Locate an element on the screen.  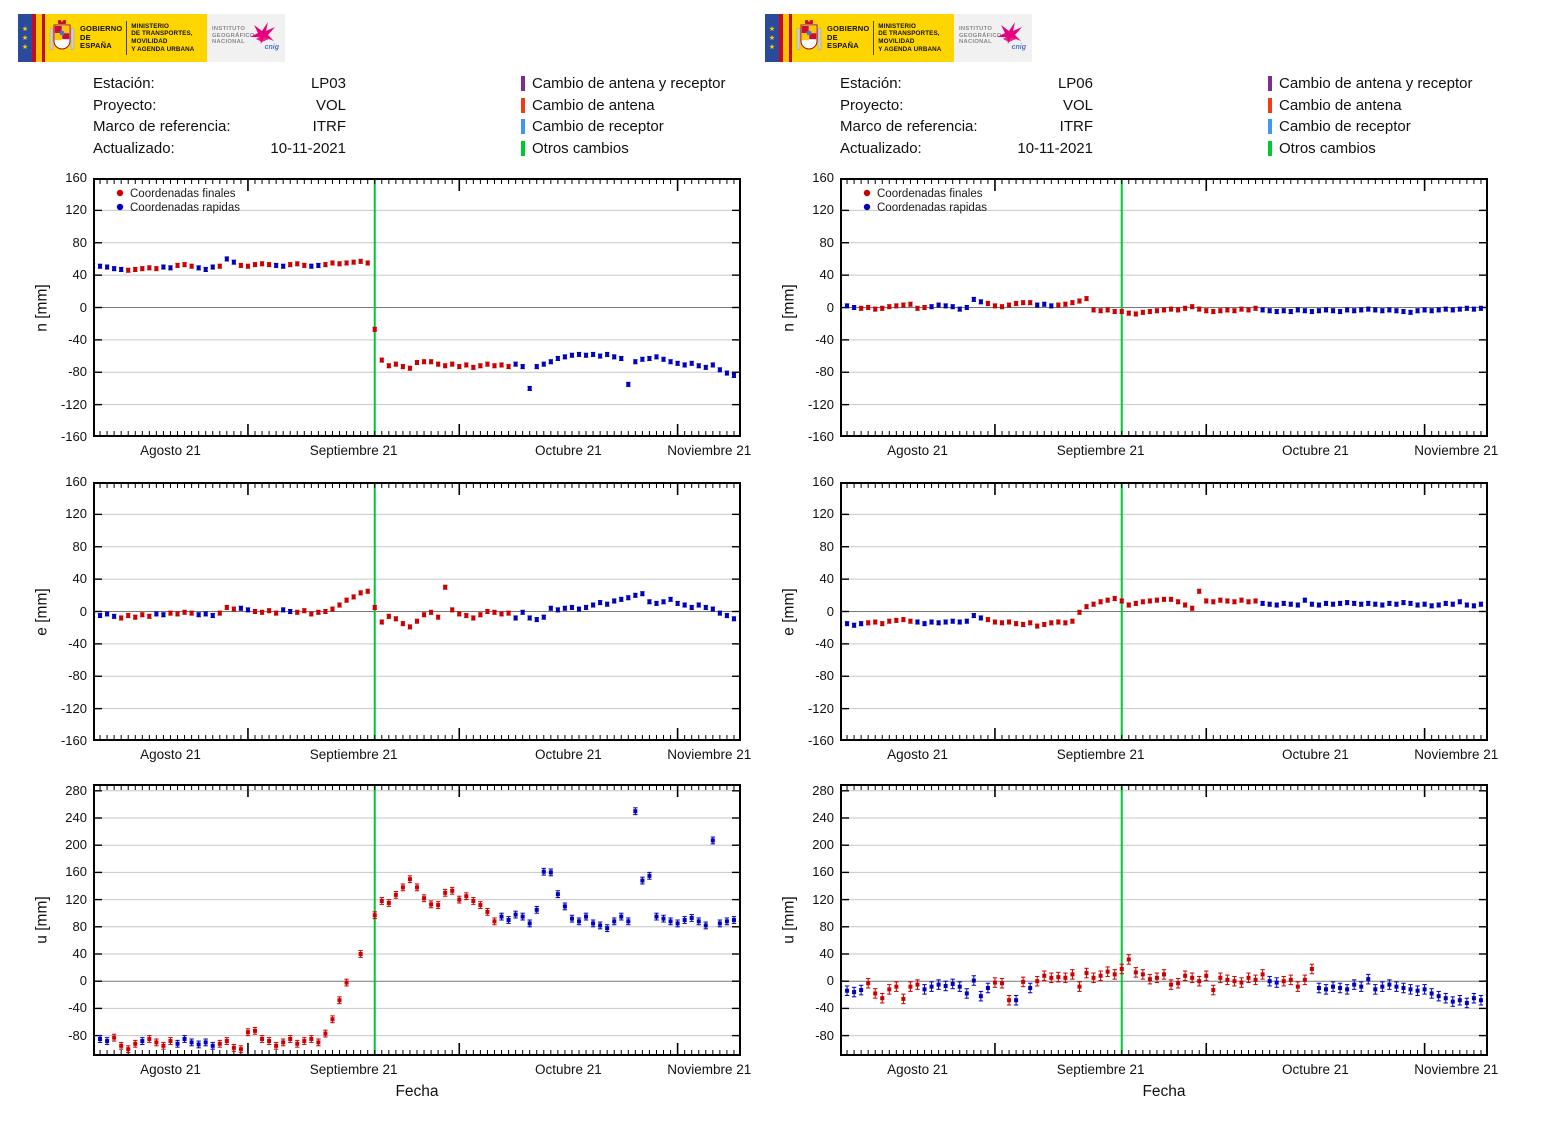
plot-LP06-e is located at coordinates (1164, 611).